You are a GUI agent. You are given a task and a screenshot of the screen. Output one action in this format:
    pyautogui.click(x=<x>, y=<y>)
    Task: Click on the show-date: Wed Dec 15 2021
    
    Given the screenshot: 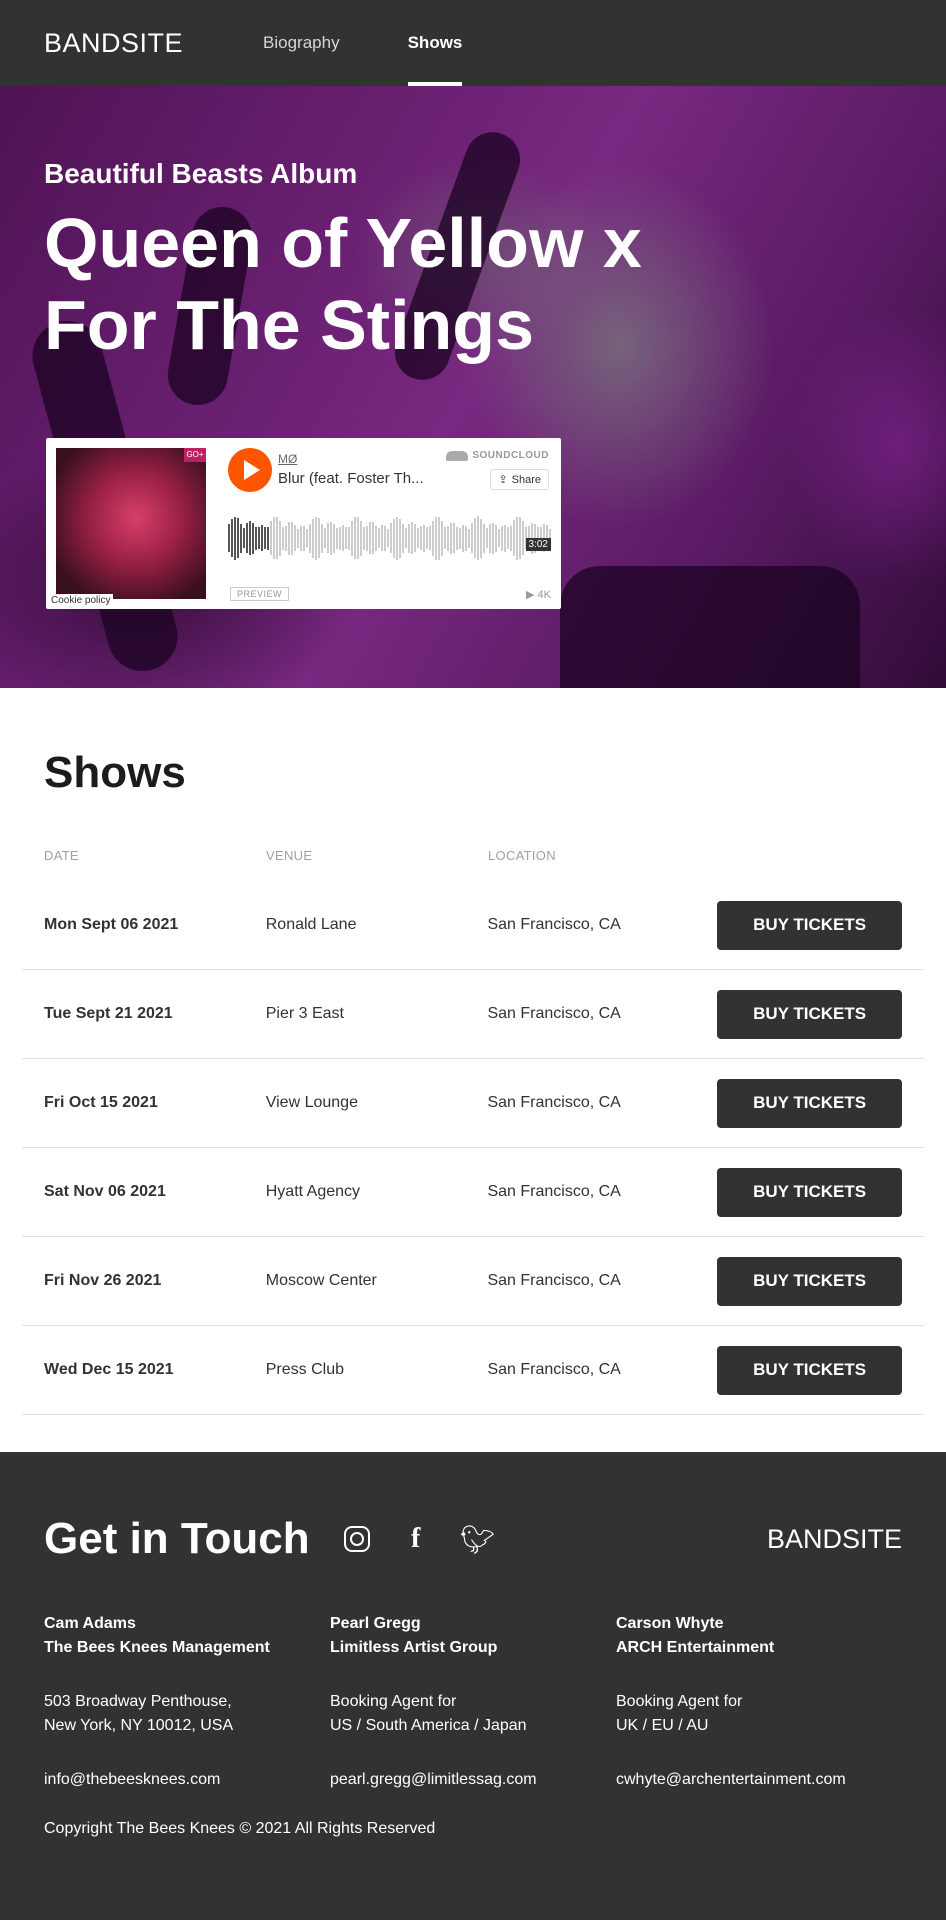 What is the action you would take?
    pyautogui.click(x=109, y=1369)
    